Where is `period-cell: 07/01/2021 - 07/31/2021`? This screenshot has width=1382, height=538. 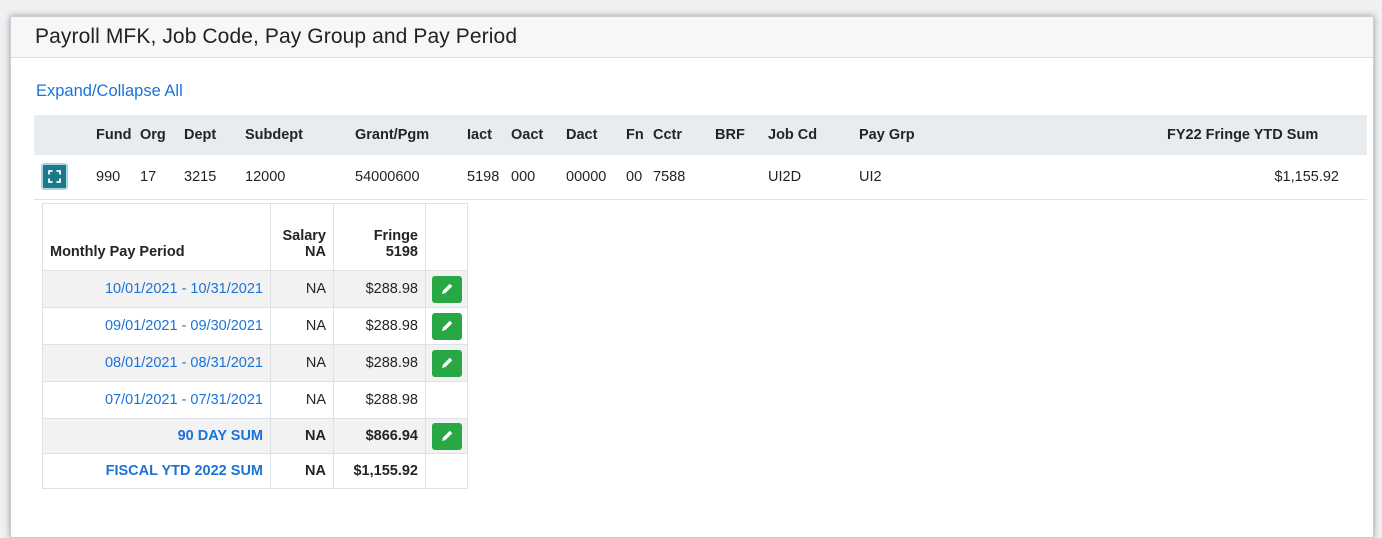
period-cell: 07/01/2021 - 07/31/2021 is located at coordinates (156, 400).